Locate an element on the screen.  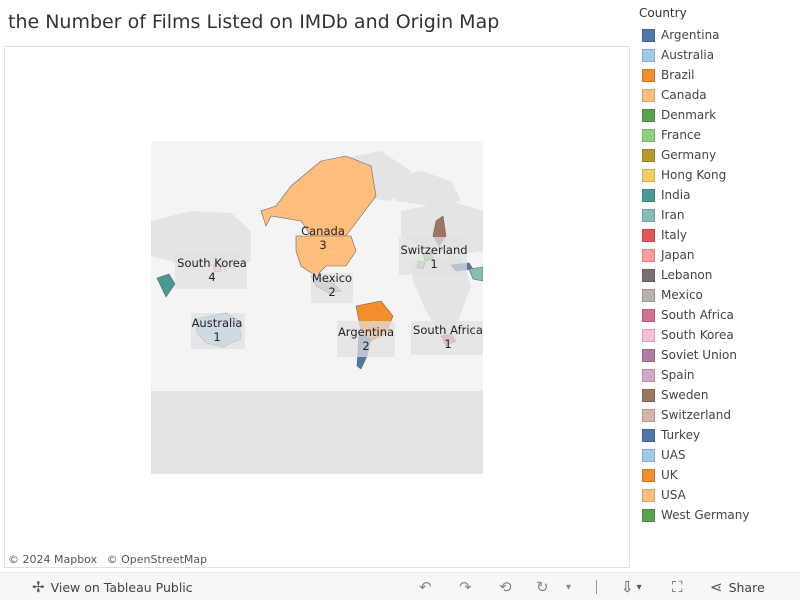
legend-item: South Korea is located at coordinates (719, 335).